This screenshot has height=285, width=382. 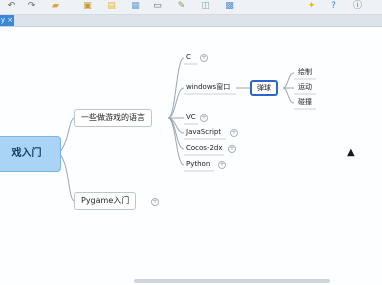 What do you see at coordinates (66, 177) in the screenshot?
I see `connector-line-branch2` at bounding box center [66, 177].